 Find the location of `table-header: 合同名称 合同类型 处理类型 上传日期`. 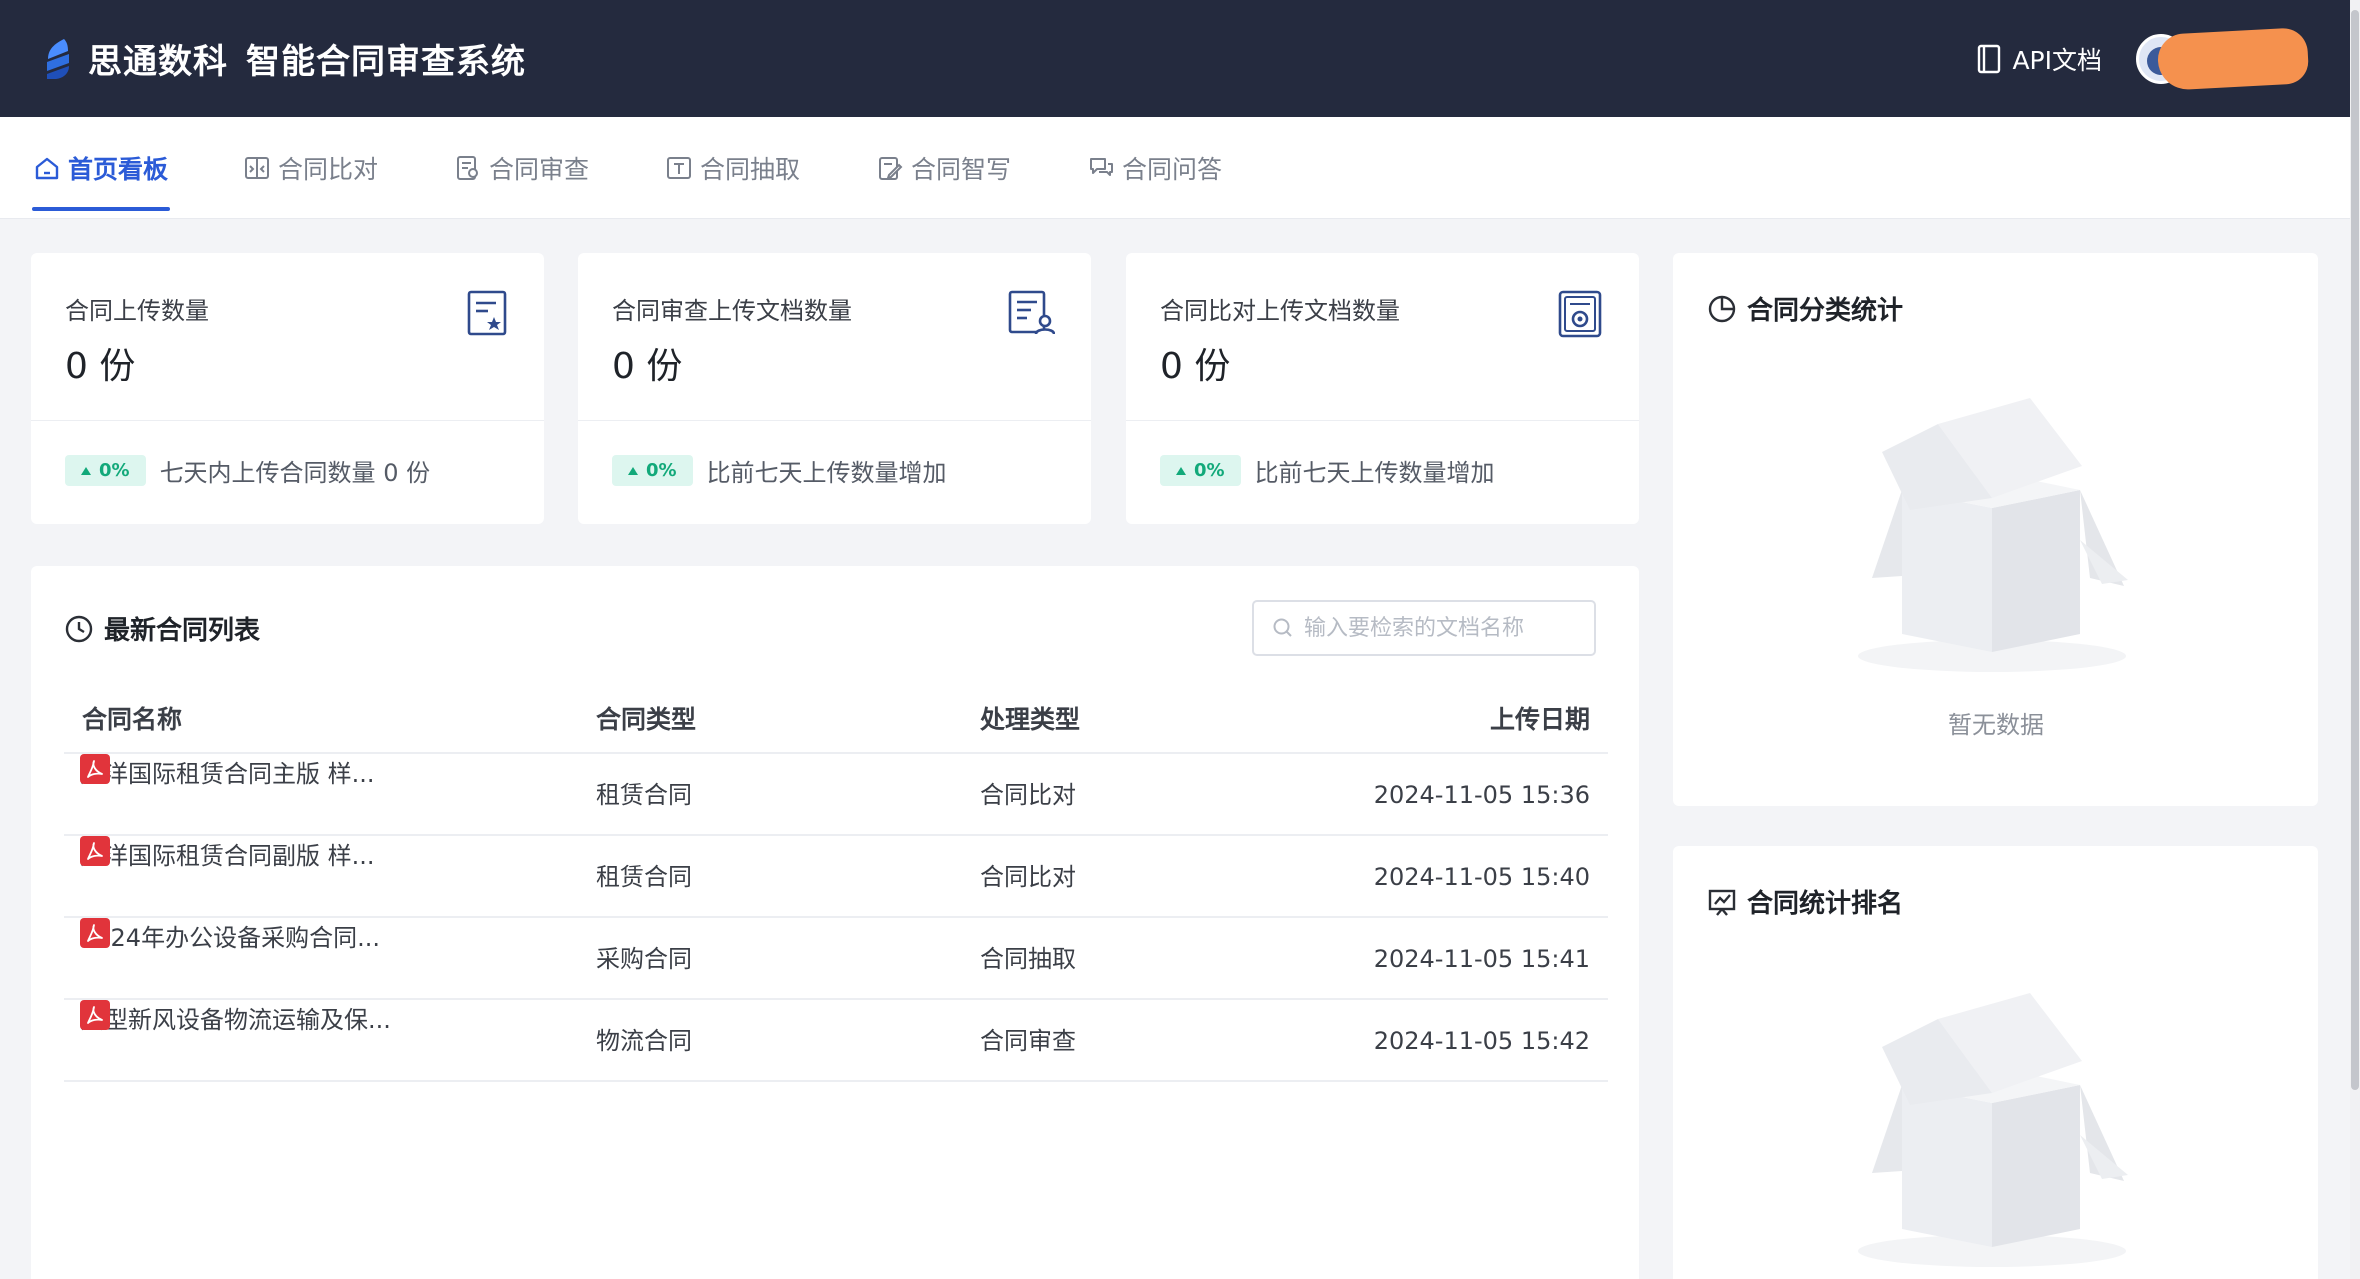

table-header: 合同名称 合同类型 处理类型 上传日期 is located at coordinates (836, 720).